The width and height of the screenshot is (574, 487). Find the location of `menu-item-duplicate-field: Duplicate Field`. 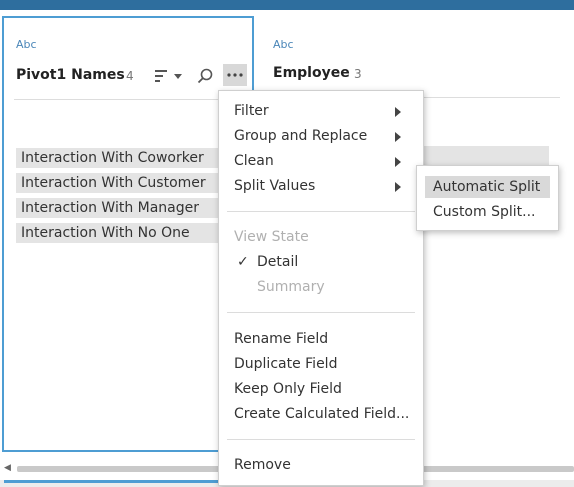

menu-item-duplicate-field: Duplicate Field is located at coordinates (285, 364).